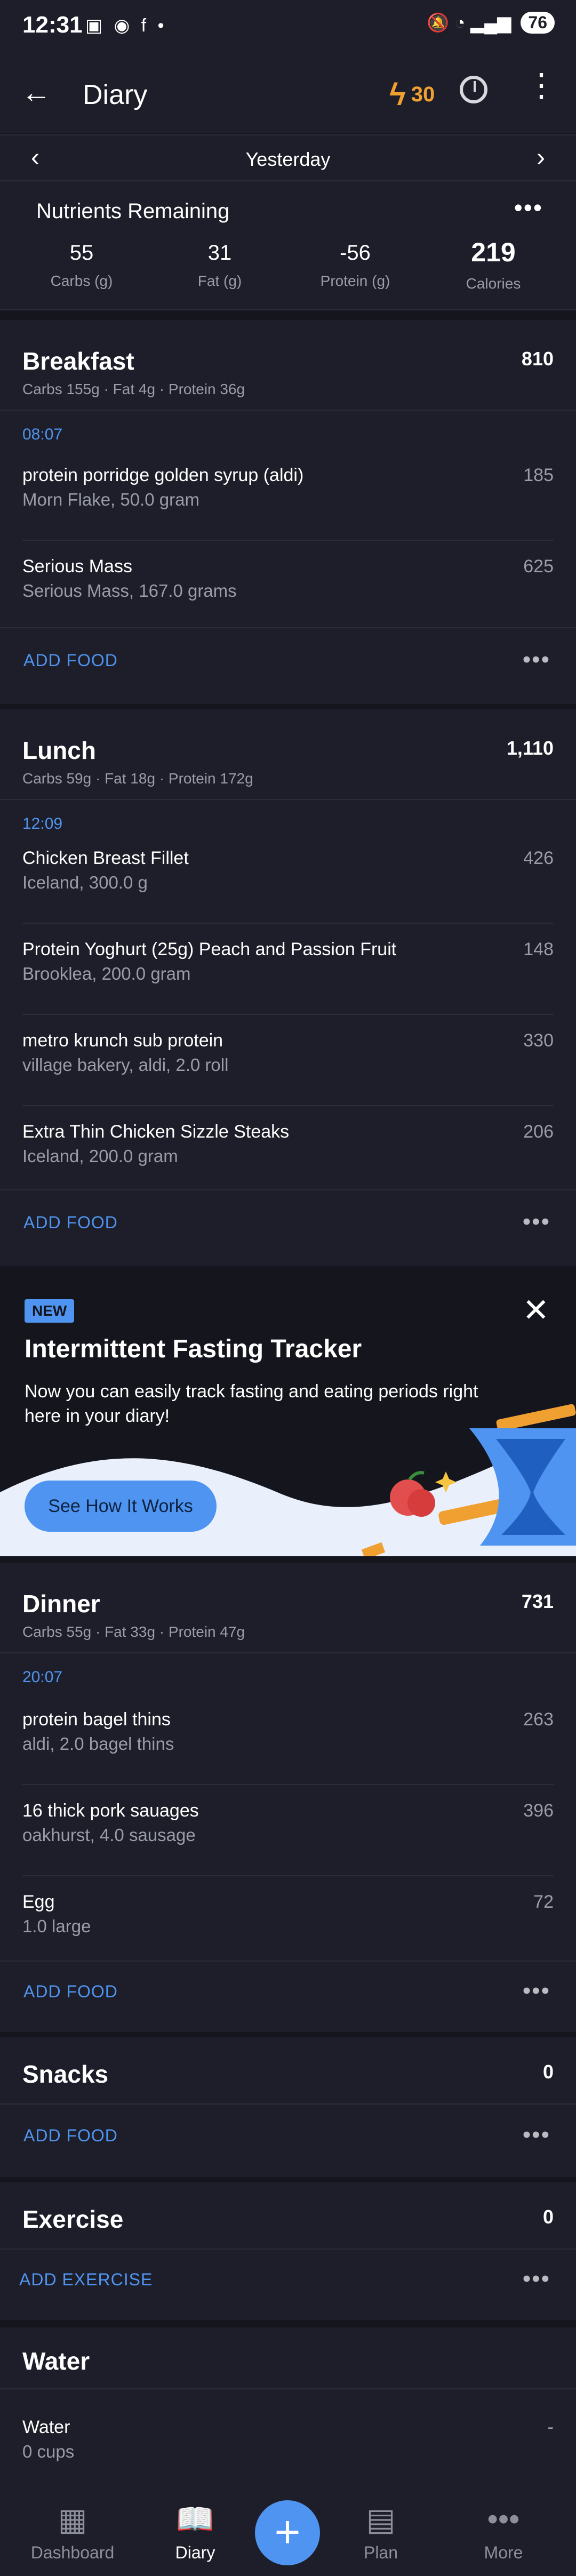  I want to click on more-dots-icon: •••, so click(503, 2519).